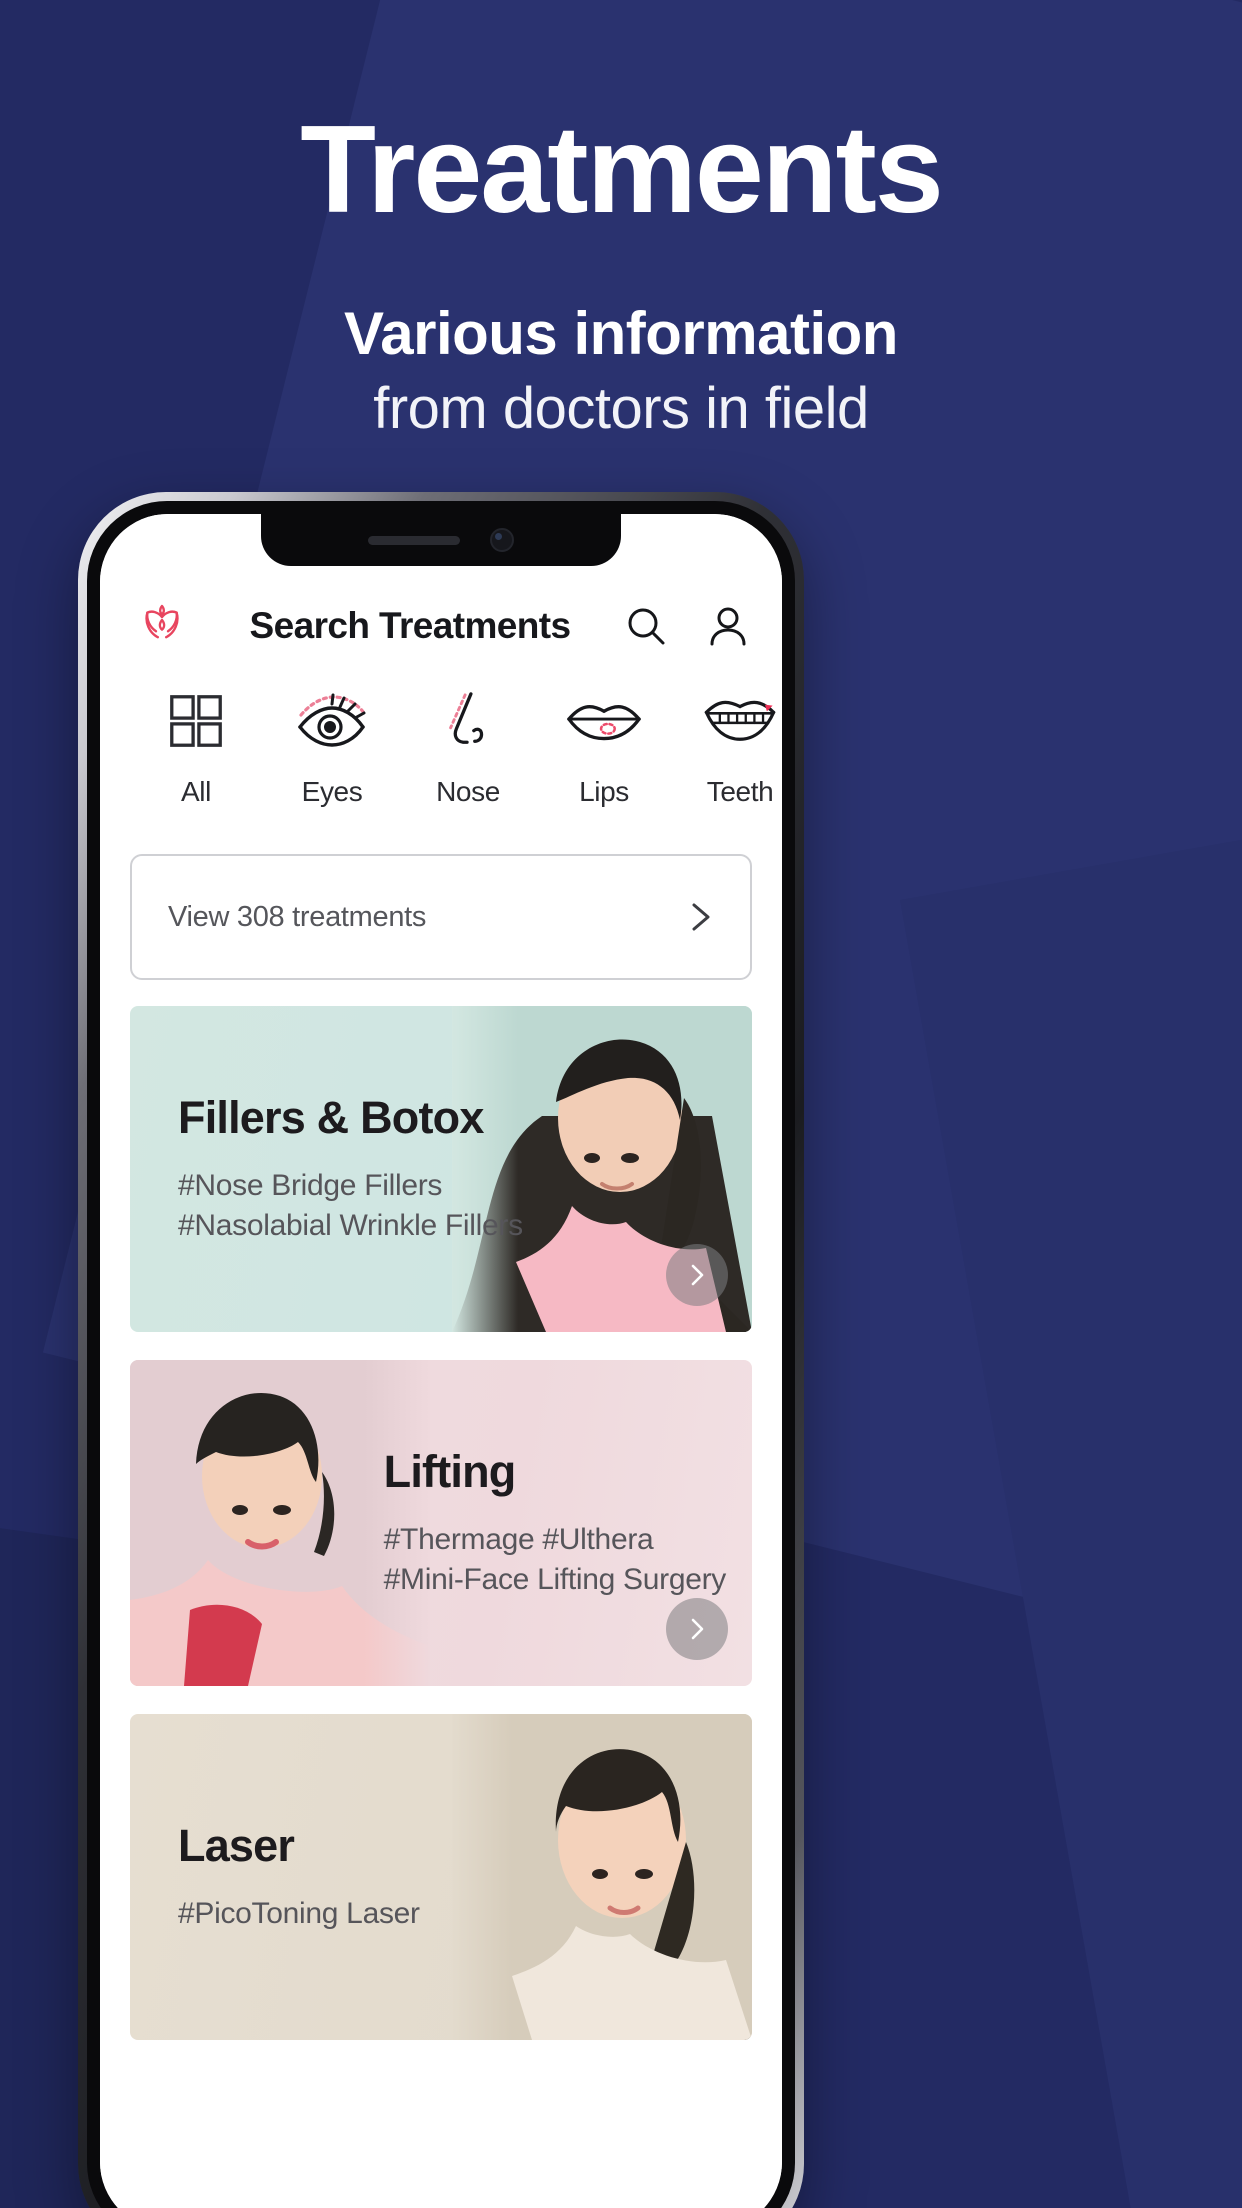 Image resolution: width=1242 pixels, height=2208 pixels. What do you see at coordinates (196, 721) in the screenshot?
I see `grid-icon` at bounding box center [196, 721].